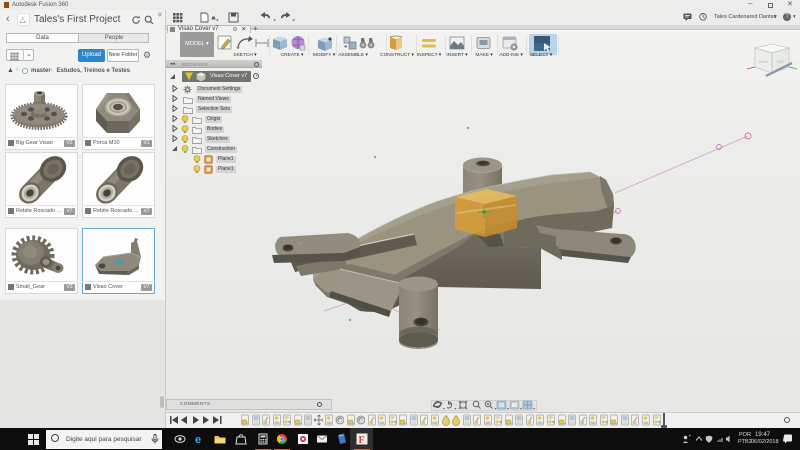 Image resolution: width=800 pixels, height=450 pixels. I want to click on svg-text: e, so click(198, 439).